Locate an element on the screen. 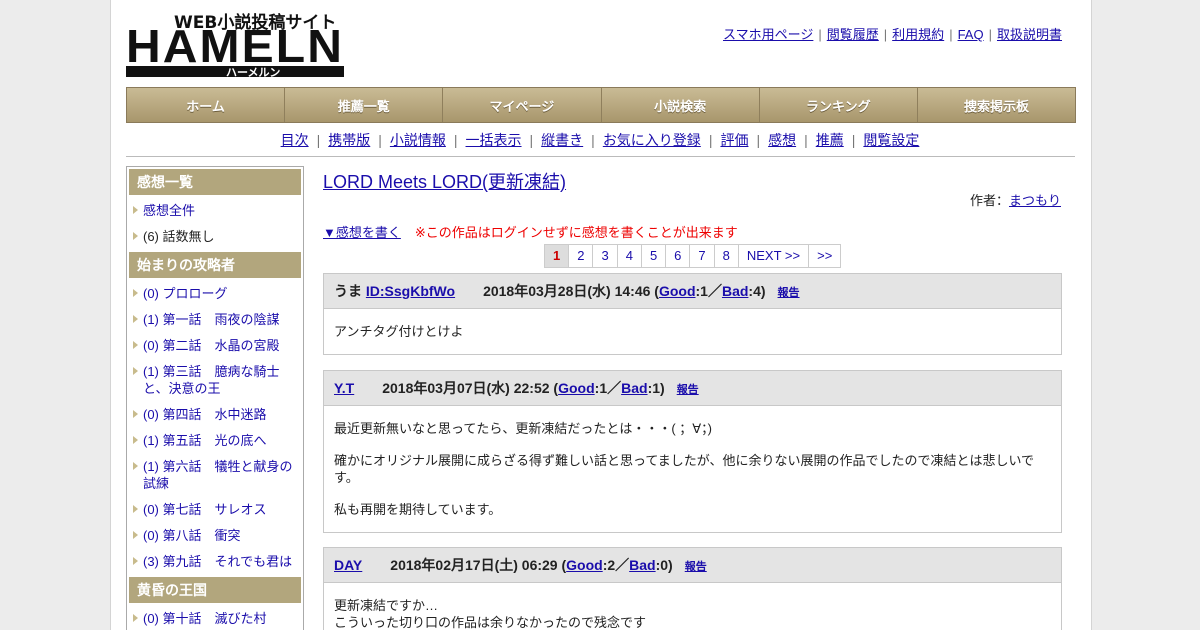  review-body: 更新凍結ですか… こういった切り口の作品は余りなかったので残念です is located at coordinates (692, 606).